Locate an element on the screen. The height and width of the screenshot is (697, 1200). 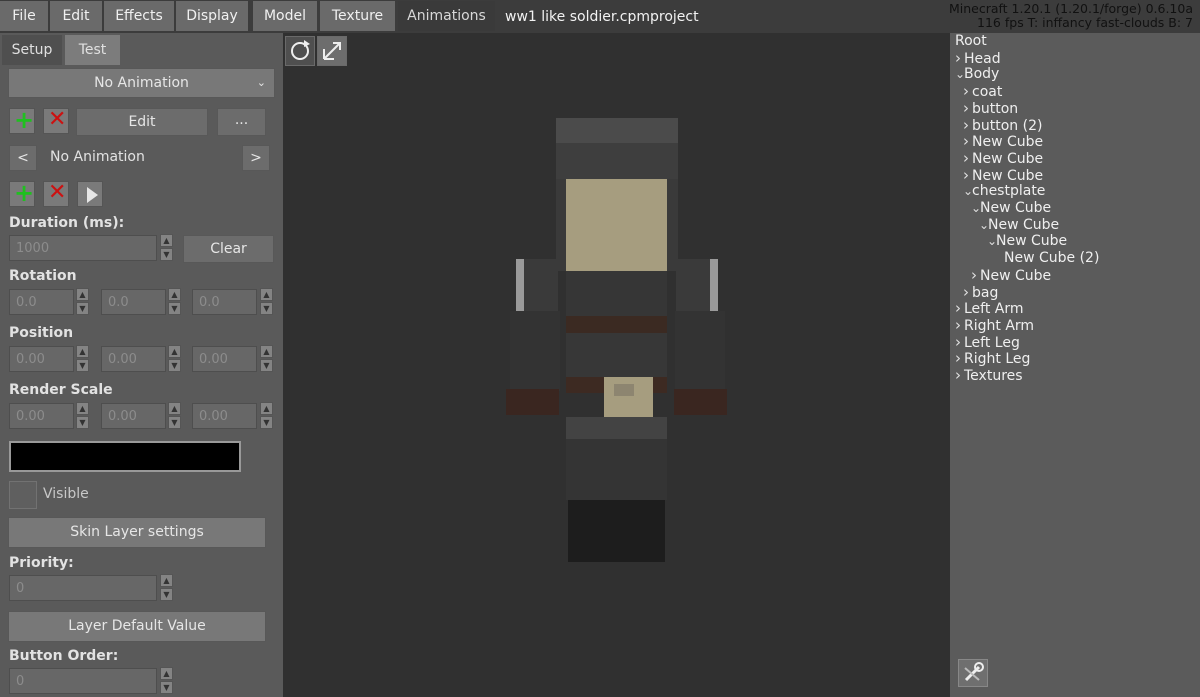
tab-setup: Setup is located at coordinates (32, 50).